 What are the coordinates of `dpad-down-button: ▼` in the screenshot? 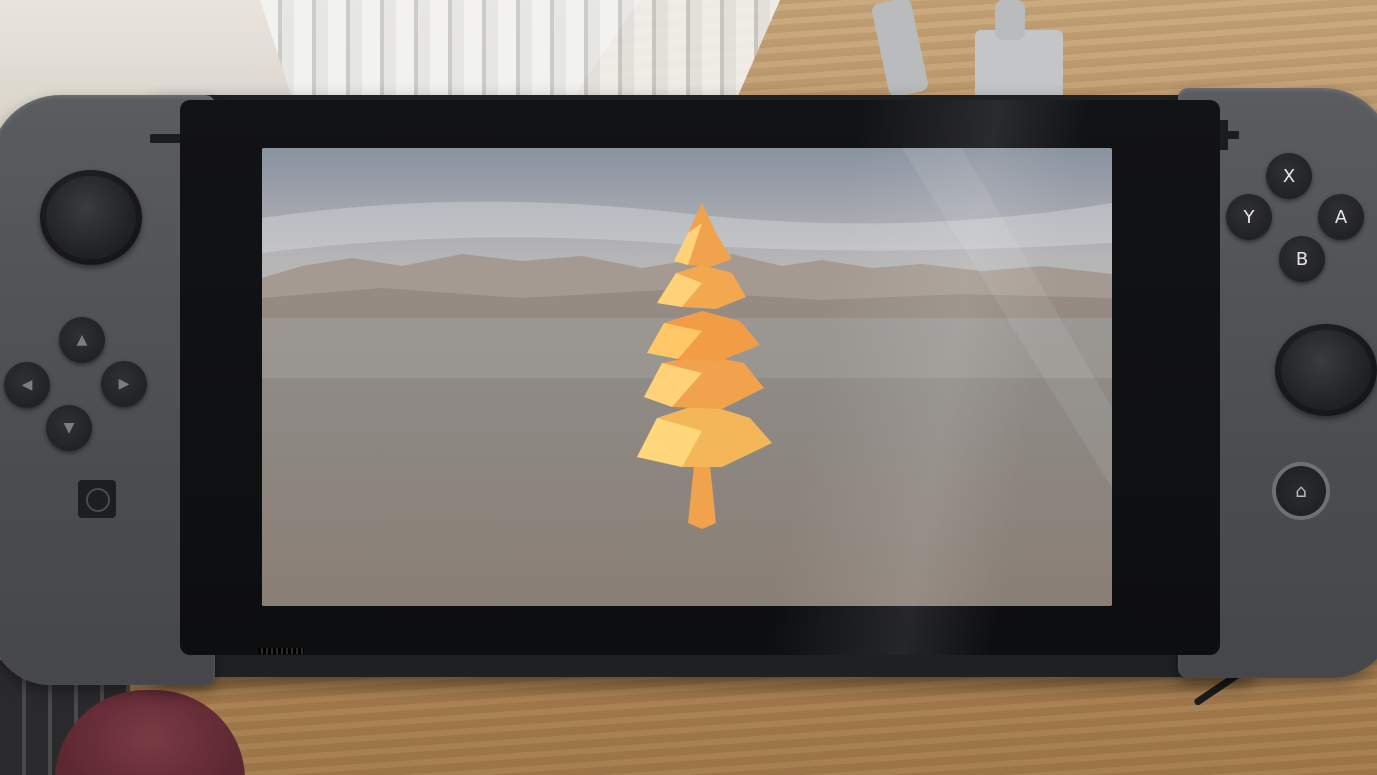 It's located at (69, 428).